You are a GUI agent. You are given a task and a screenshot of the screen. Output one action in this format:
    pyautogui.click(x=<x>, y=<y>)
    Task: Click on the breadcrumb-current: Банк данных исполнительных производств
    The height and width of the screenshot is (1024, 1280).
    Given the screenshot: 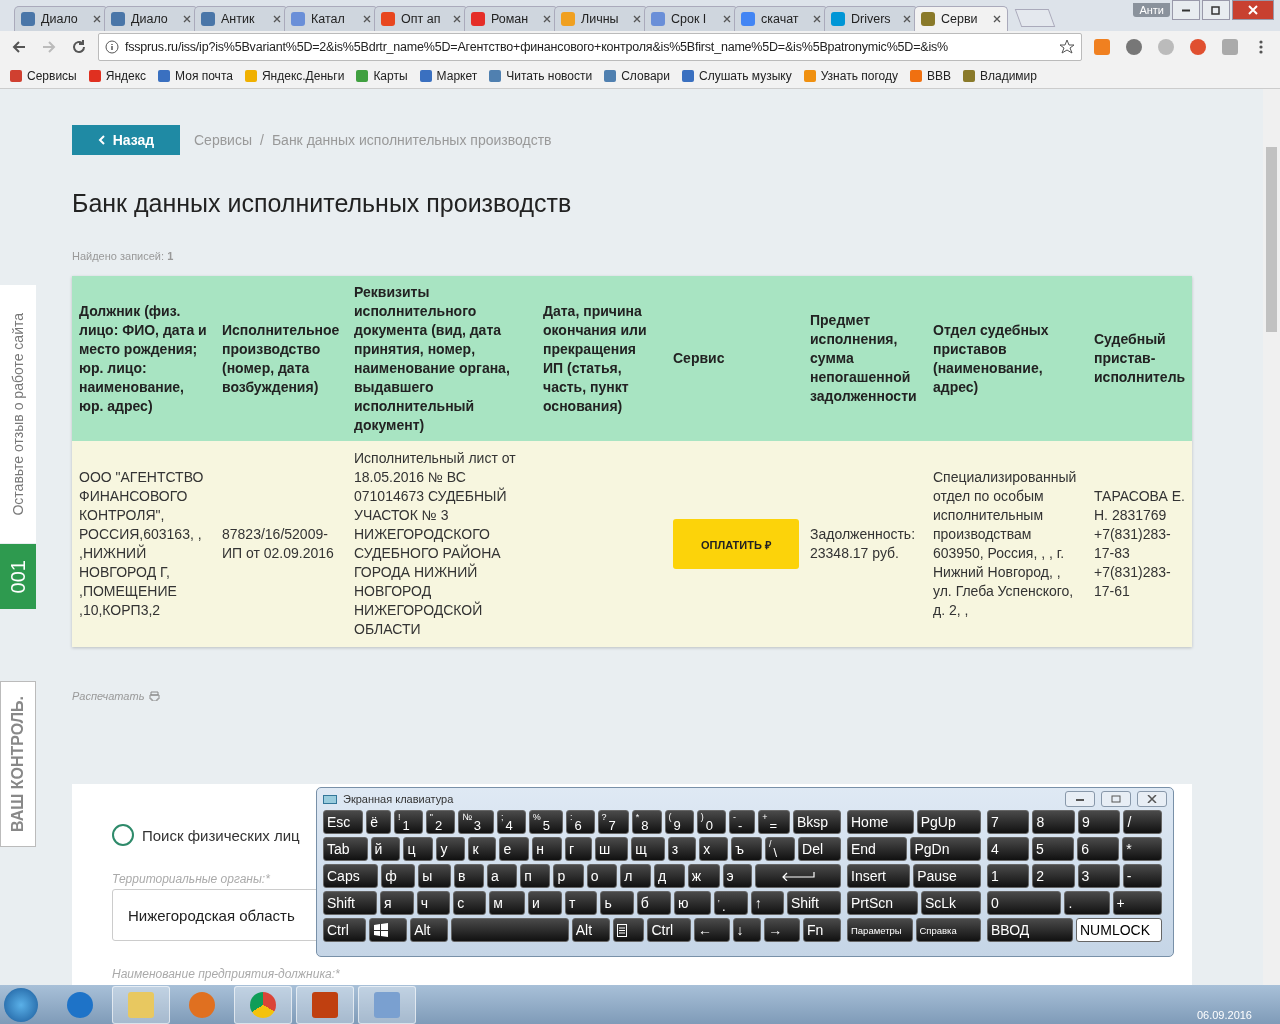 What is the action you would take?
    pyautogui.click(x=411, y=140)
    